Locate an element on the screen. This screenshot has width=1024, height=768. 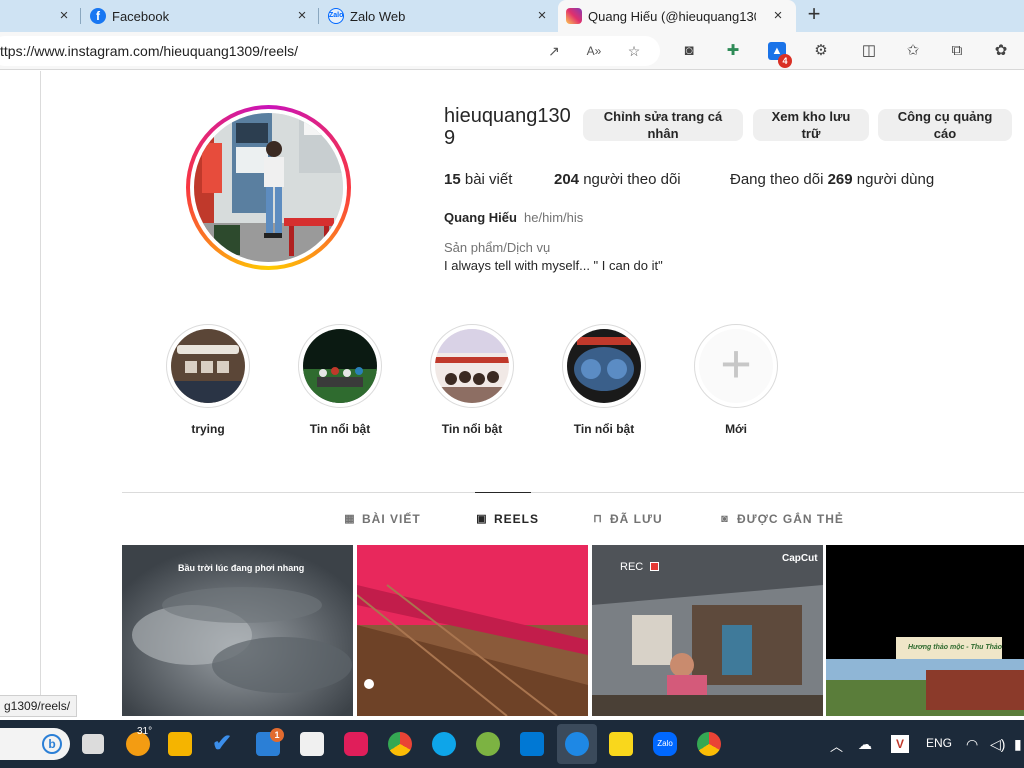
avatar-photo is located at coordinates (268, 187).